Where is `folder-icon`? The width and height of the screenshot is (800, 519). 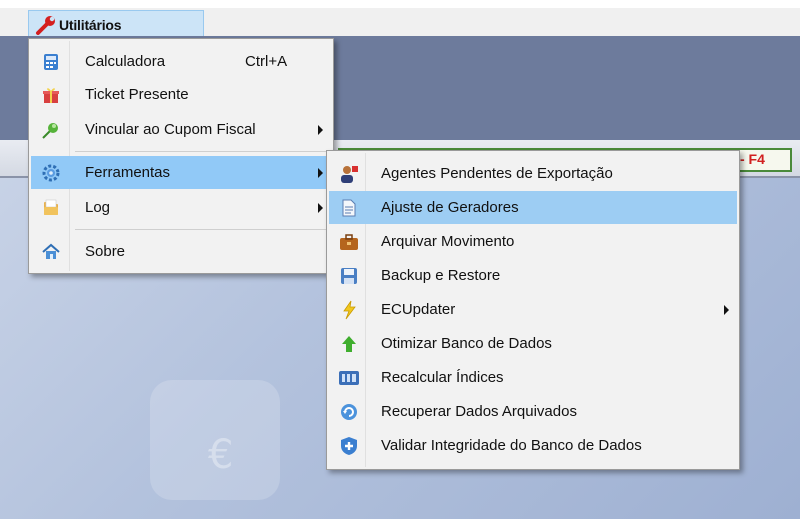 folder-icon is located at coordinates (51, 208).